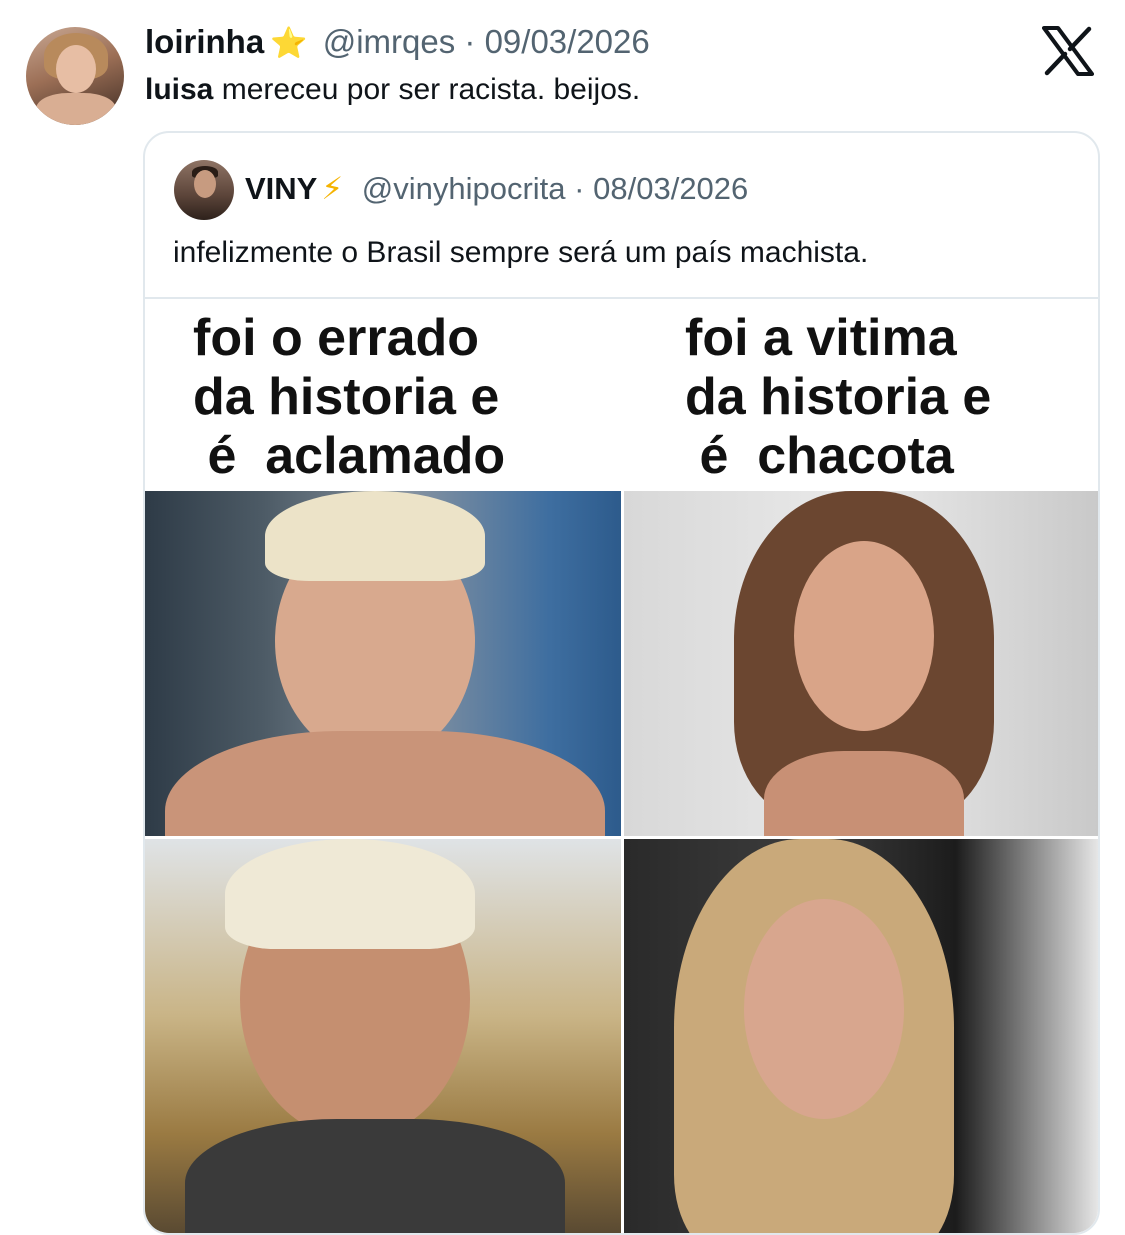 This screenshot has height=1235, width=1125. Describe the element at coordinates (383, 1036) in the screenshot. I see `photo-man-bottom` at that location.